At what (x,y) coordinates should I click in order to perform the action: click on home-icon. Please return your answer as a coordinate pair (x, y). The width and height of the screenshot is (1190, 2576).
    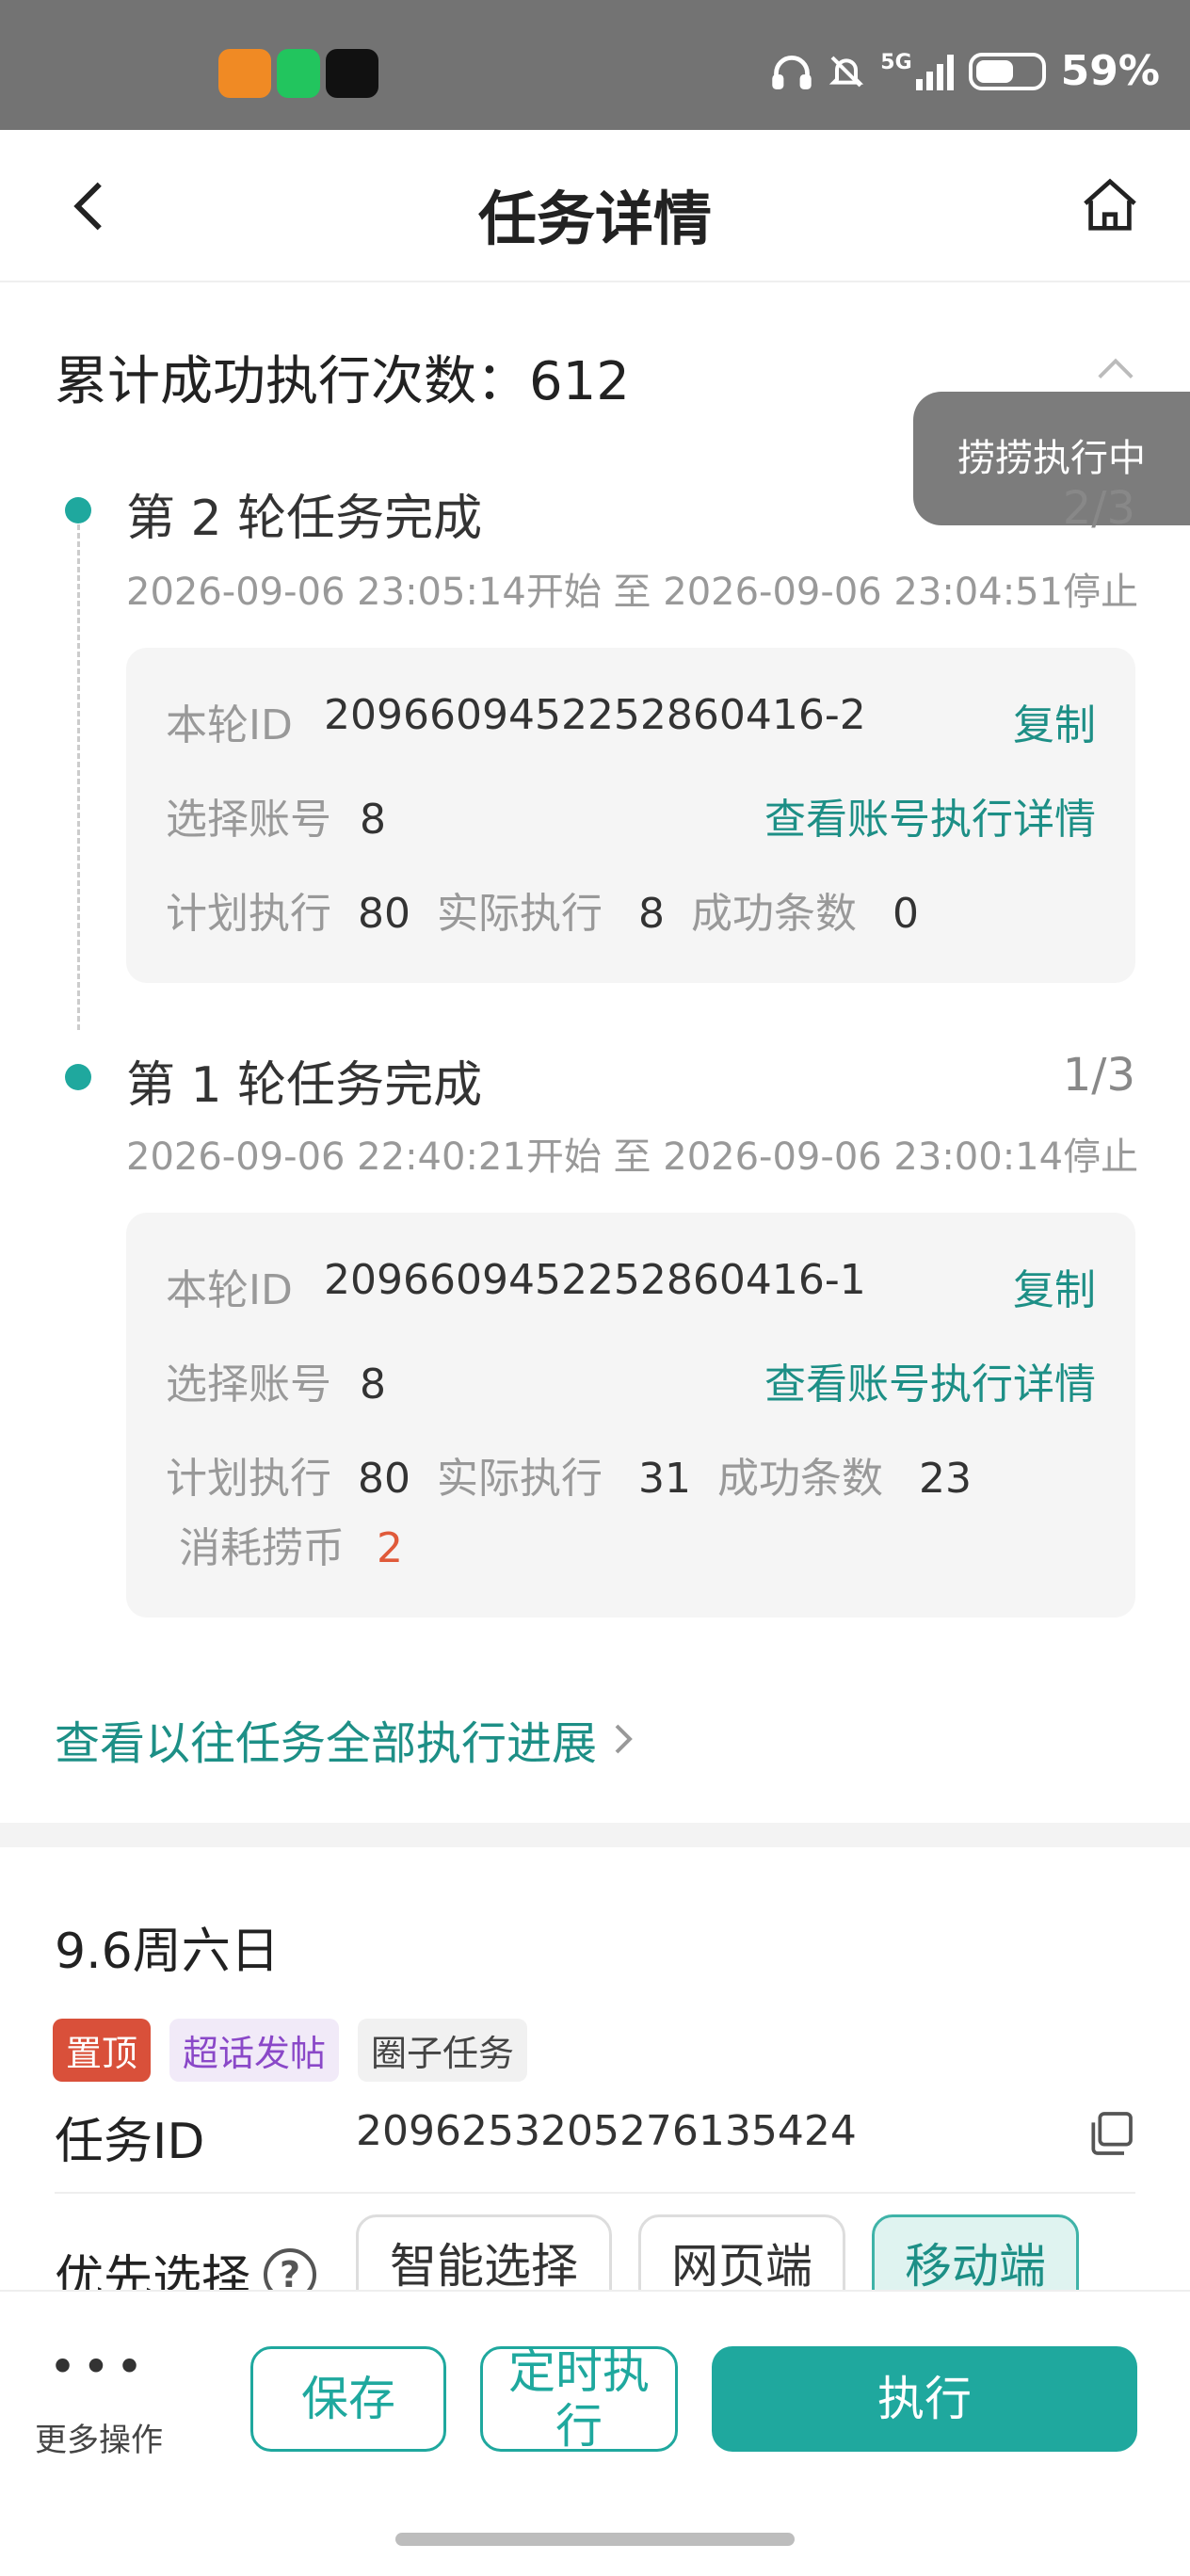
    Looking at the image, I should click on (1110, 204).